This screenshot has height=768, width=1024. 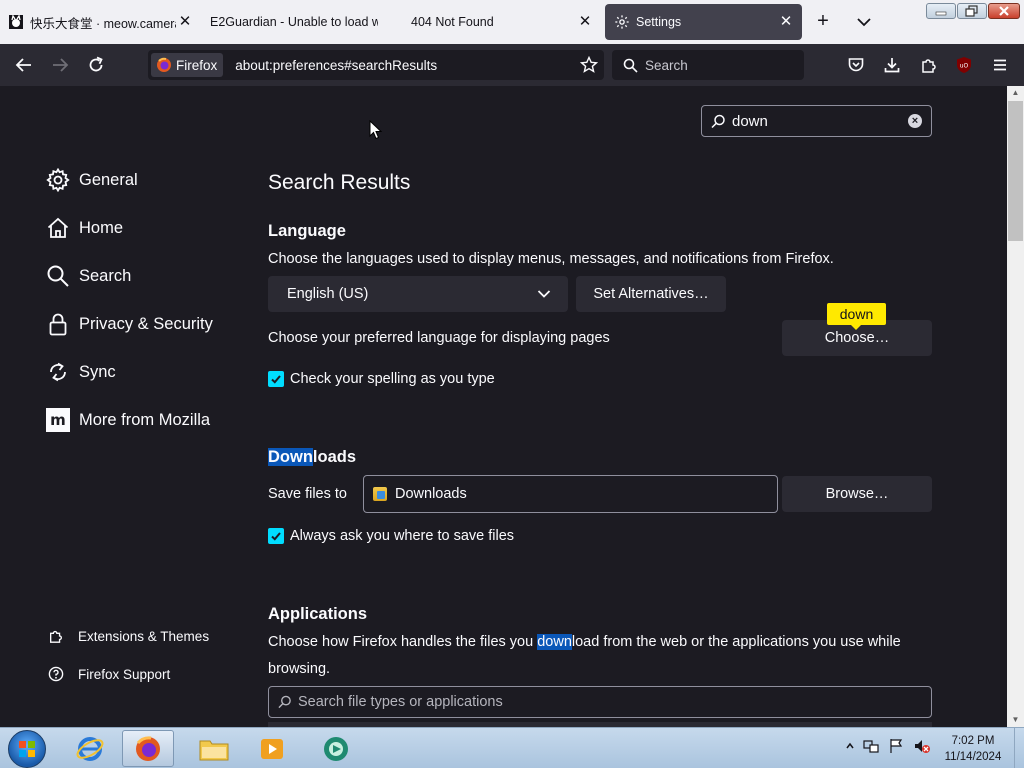 What do you see at coordinates (708, 65) in the screenshot?
I see `web-search-bar: Search` at bounding box center [708, 65].